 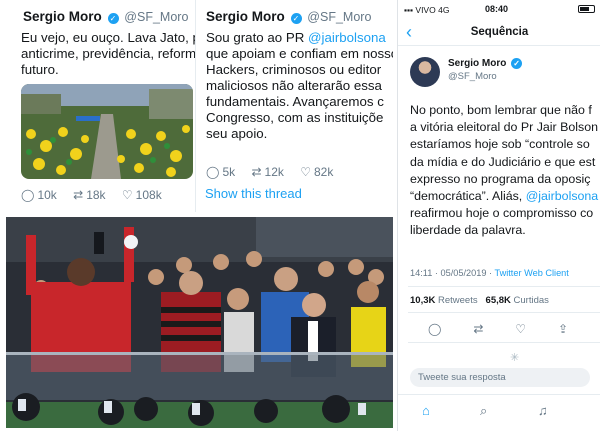 I want to click on author-name-text: Sergio Moro, so click(x=477, y=63).